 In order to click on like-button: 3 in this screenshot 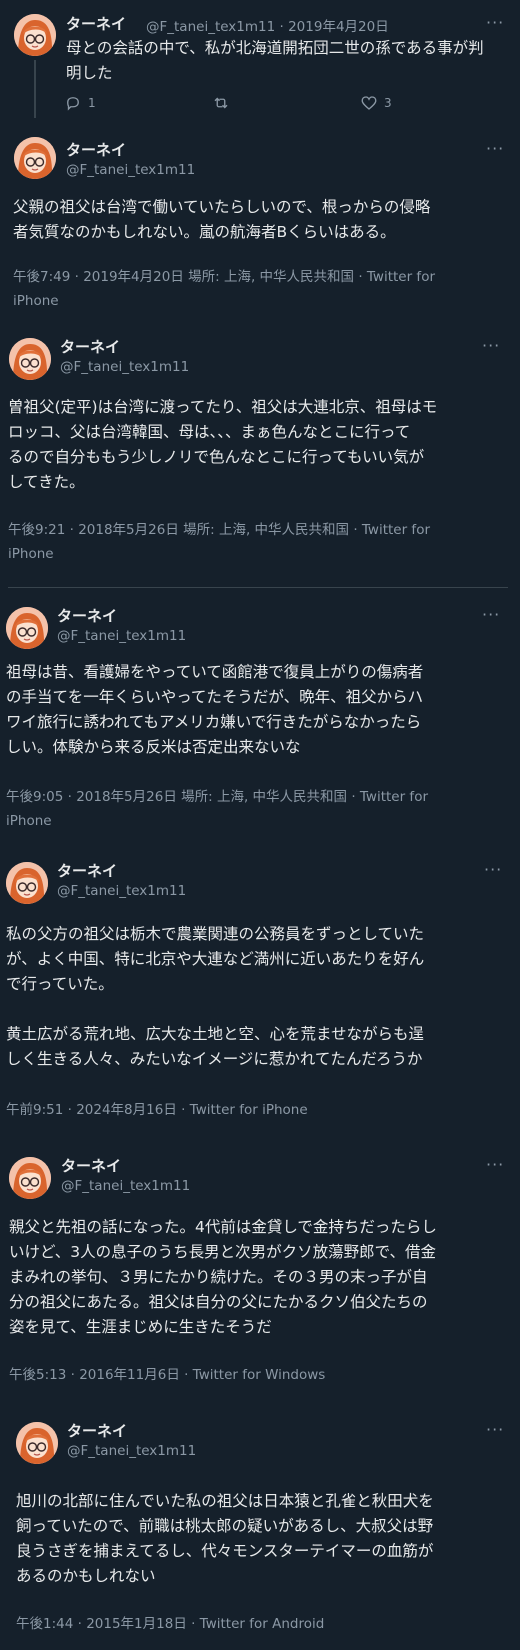, I will do `click(376, 103)`.